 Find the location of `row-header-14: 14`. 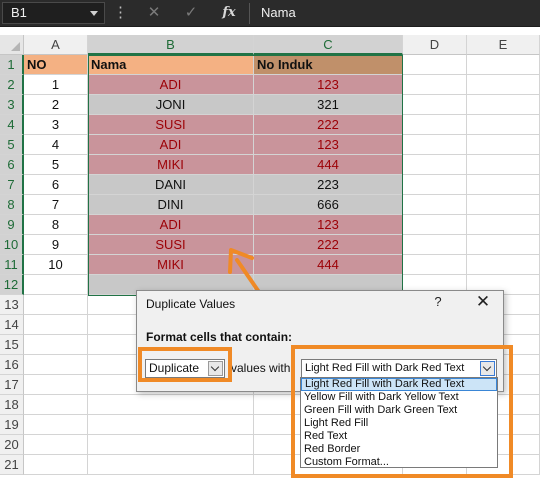

row-header-14: 14 is located at coordinates (12, 325).